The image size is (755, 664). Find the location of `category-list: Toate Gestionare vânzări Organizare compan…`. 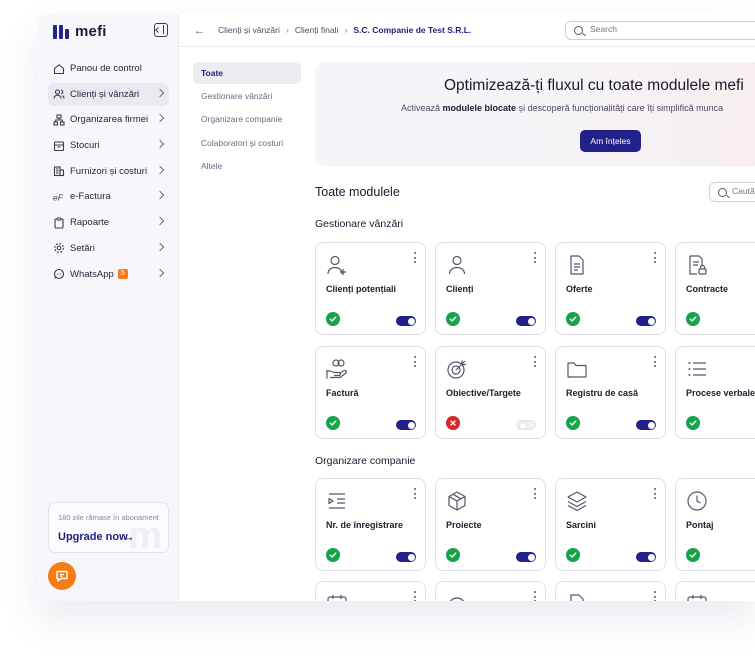

category-list: Toate Gestionare vânzări Organizare compan… is located at coordinates (247, 120).